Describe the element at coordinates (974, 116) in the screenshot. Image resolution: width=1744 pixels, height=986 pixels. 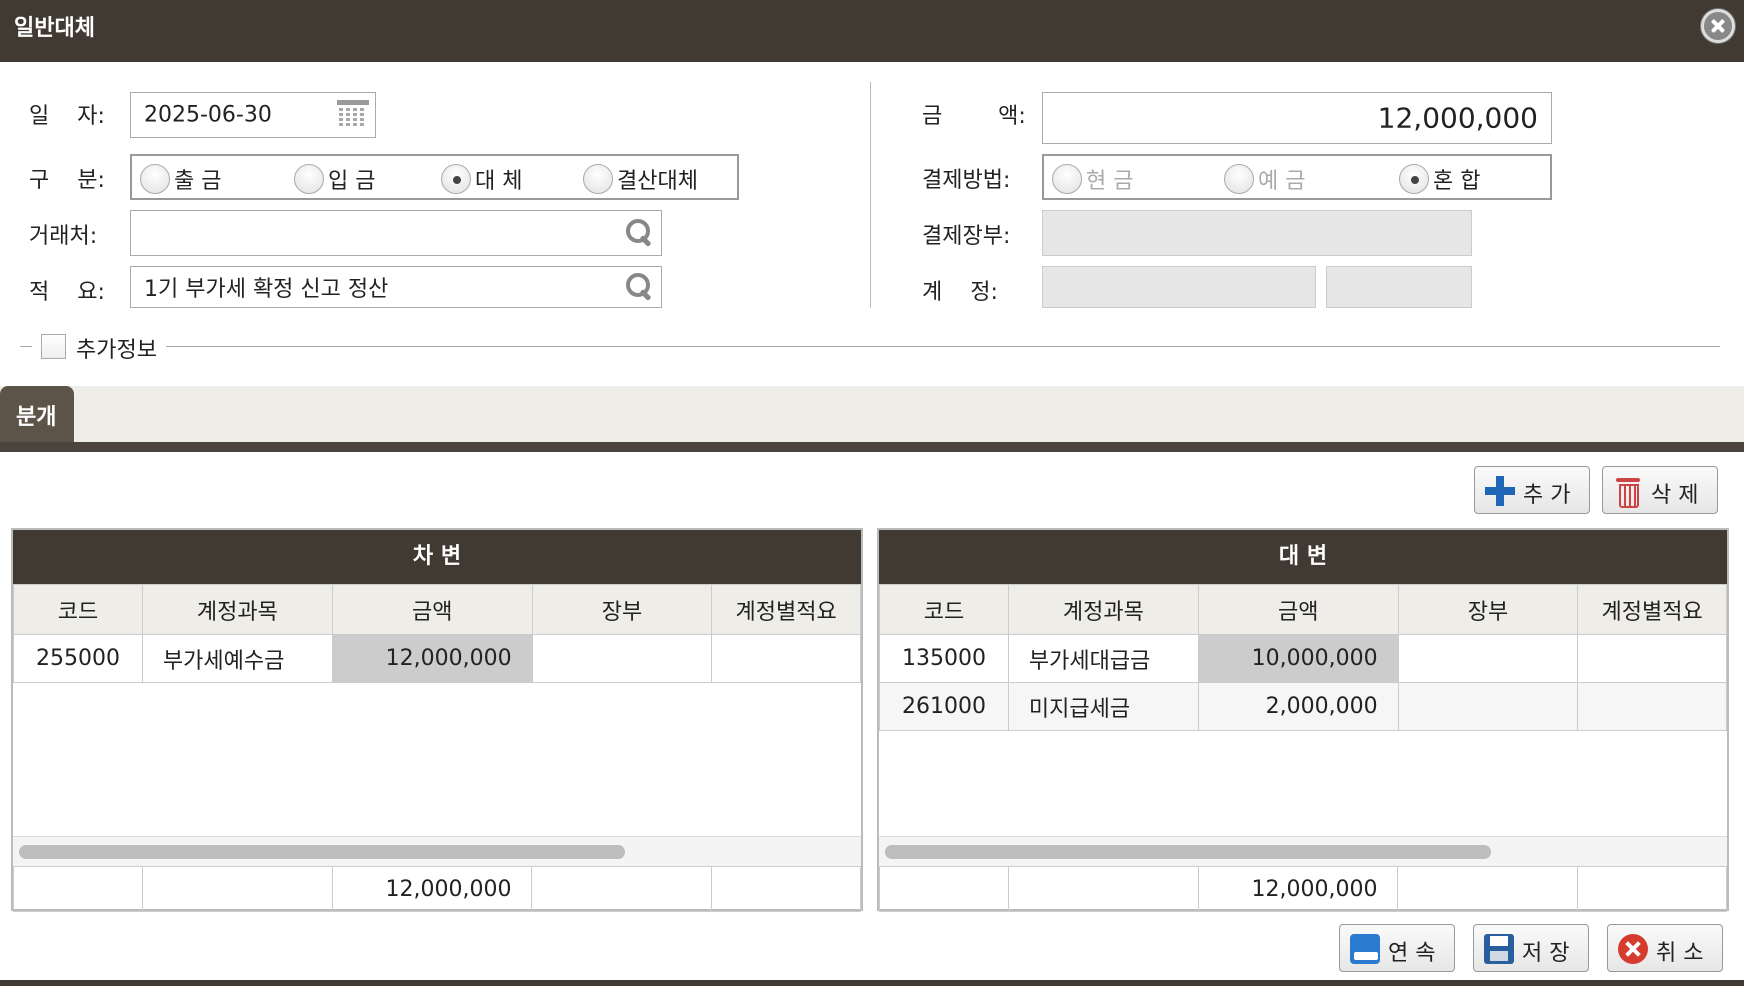
I see `amount-label: 금 액:` at that location.